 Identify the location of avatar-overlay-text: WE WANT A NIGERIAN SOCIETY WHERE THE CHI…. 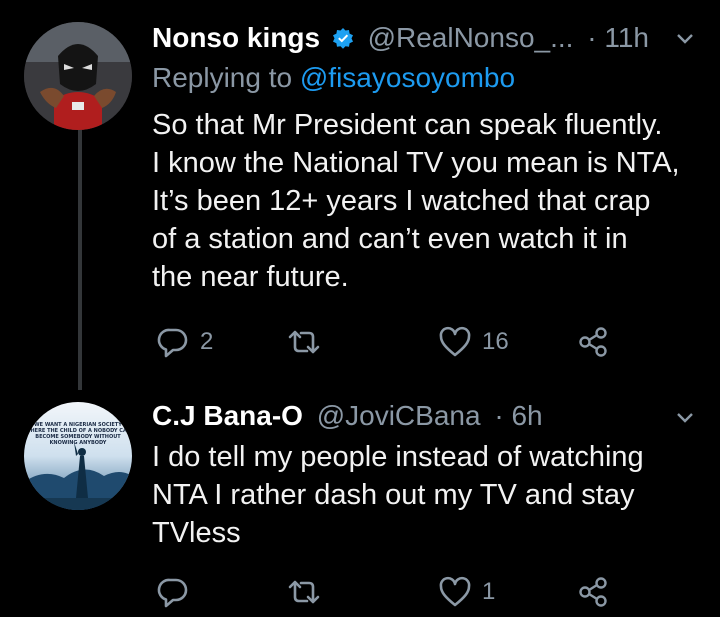
(78, 434).